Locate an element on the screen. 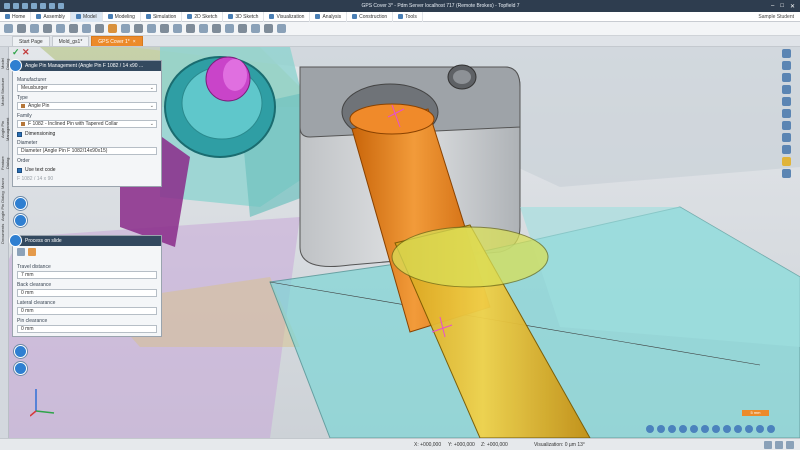  tab-simulation: Simulation is located at coordinates (162, 16).